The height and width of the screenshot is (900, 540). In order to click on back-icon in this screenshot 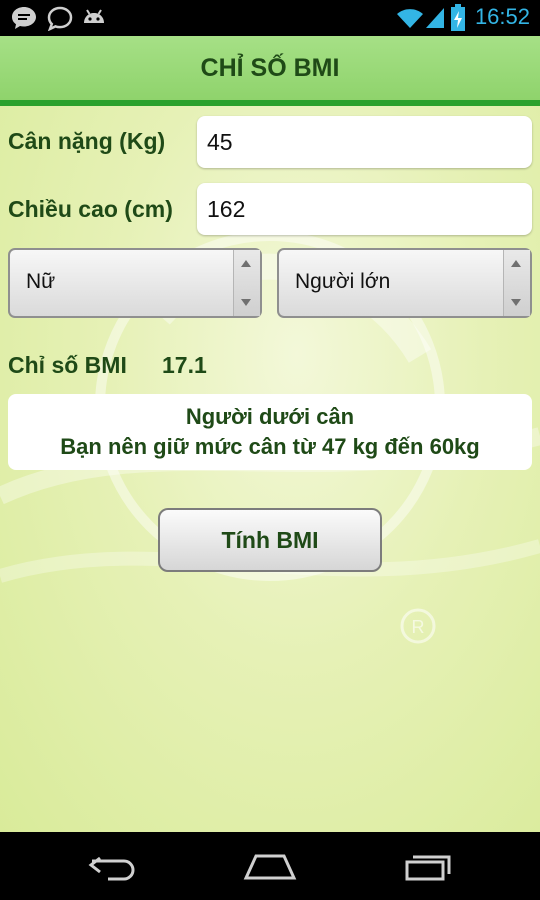, I will do `click(113, 869)`.